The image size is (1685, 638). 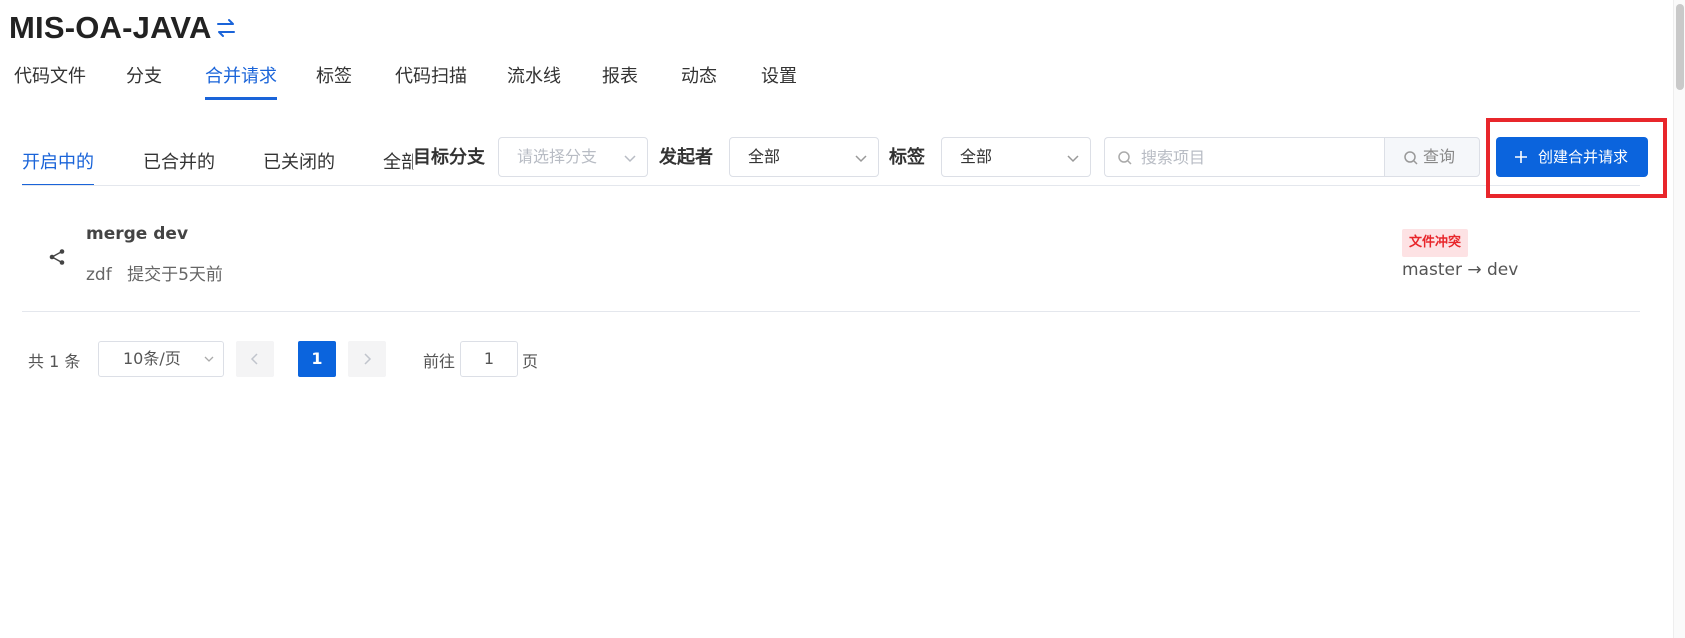 I want to click on tab-merged: 已合并的, so click(x=179, y=167).